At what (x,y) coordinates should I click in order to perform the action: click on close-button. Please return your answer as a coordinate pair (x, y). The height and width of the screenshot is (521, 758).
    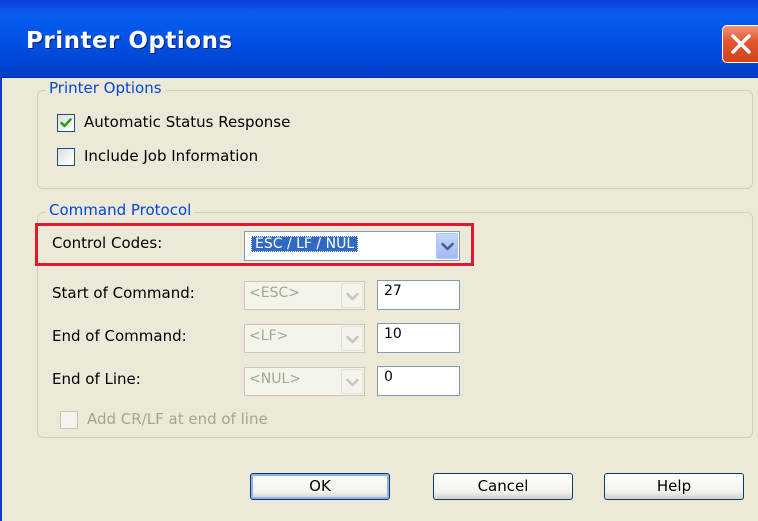
    Looking at the image, I should click on (740, 44).